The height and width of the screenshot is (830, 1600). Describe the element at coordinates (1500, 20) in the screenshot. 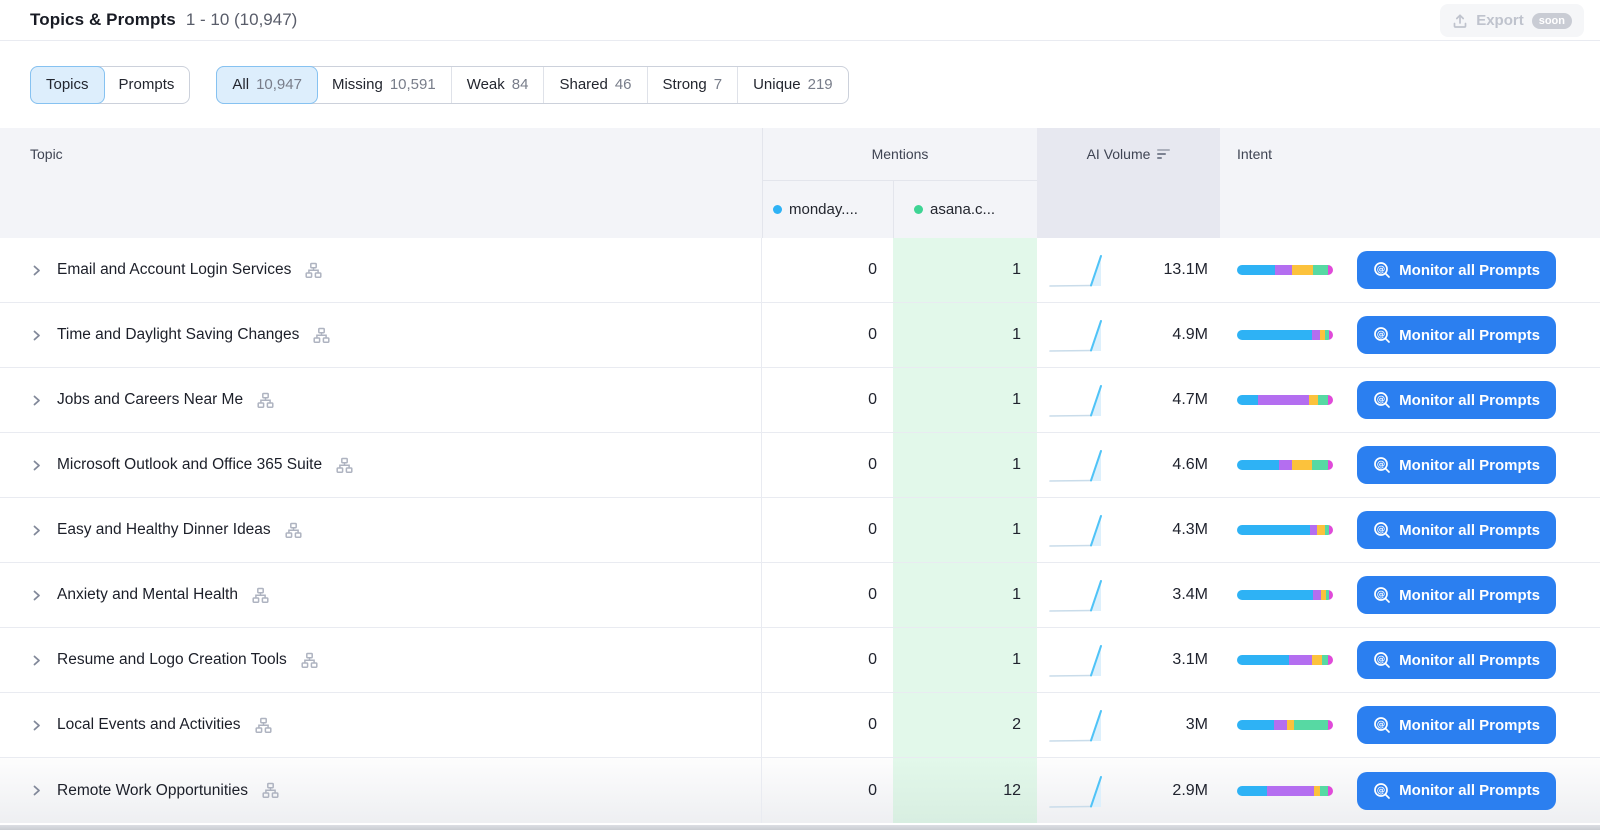

I see `export-label: Export` at that location.